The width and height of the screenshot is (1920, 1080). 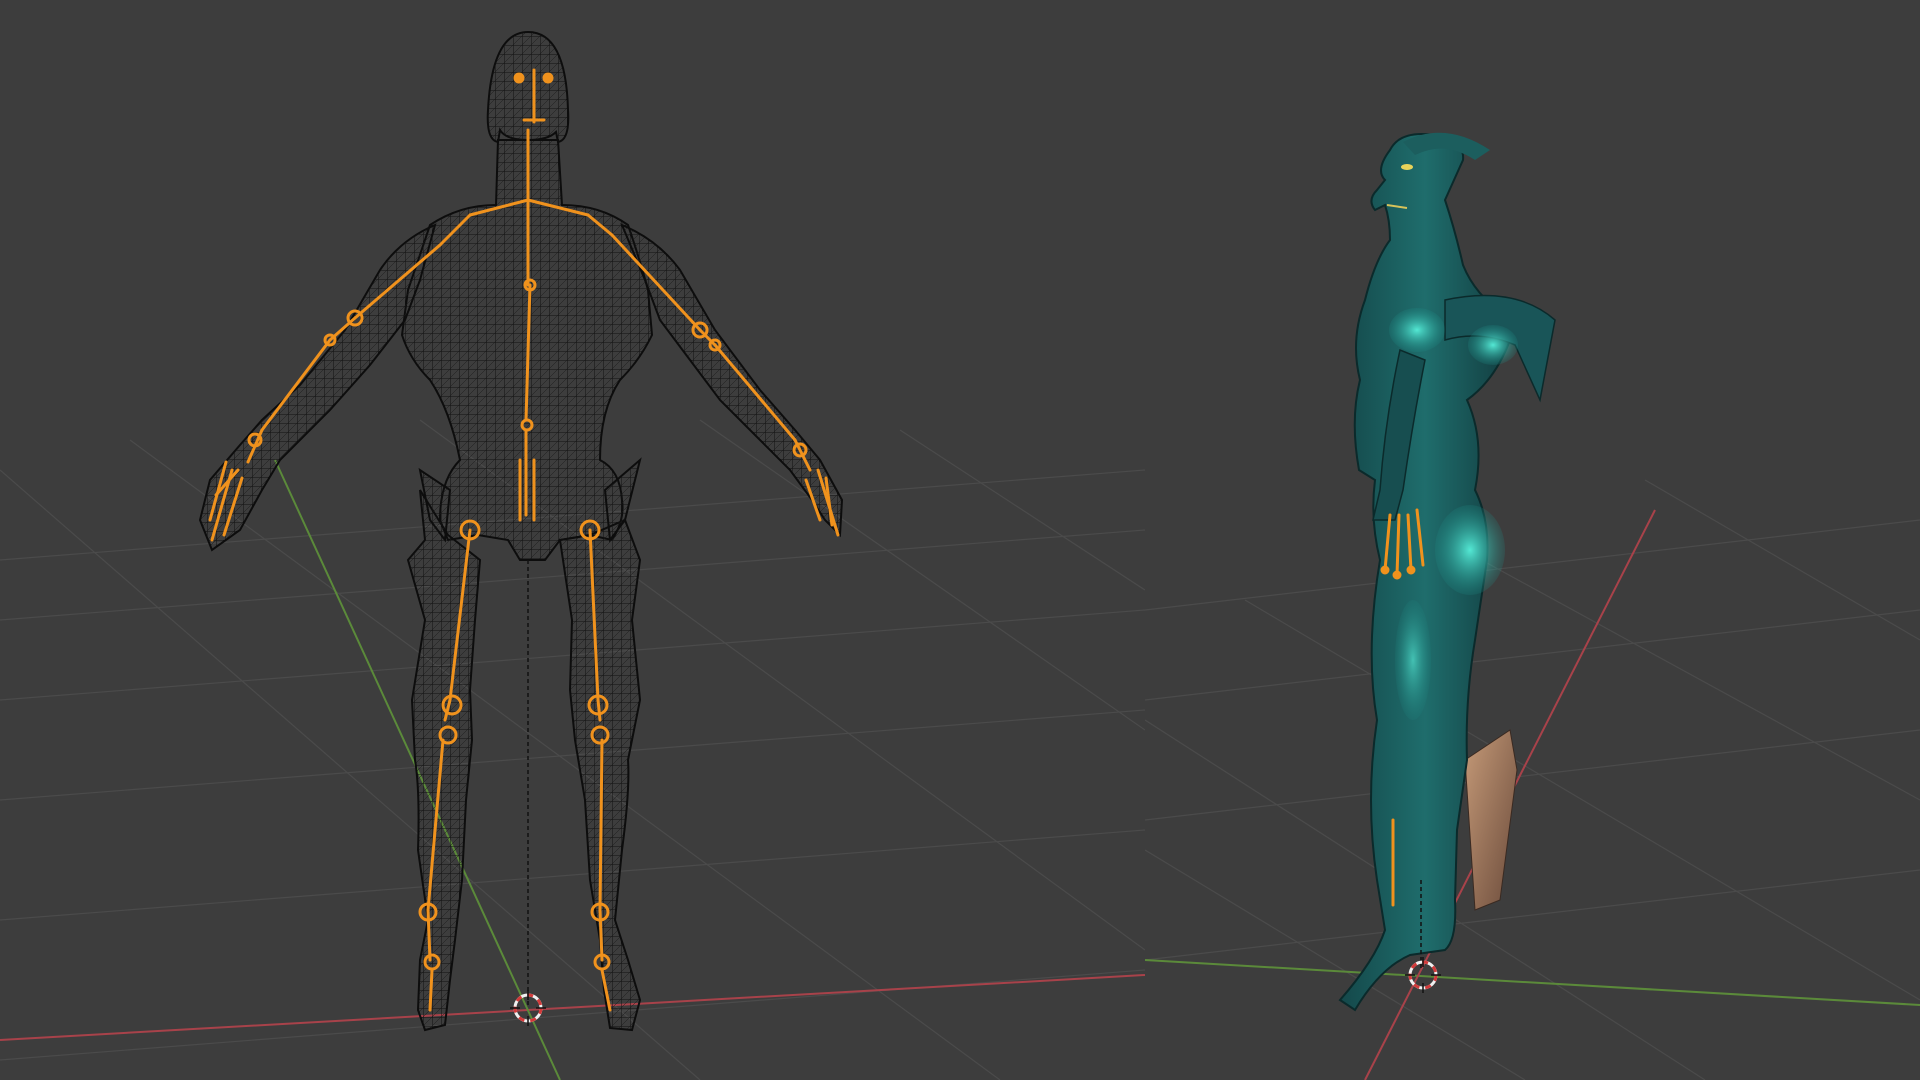 What do you see at coordinates (1532, 982) in the screenshot?
I see `y-axis-line` at bounding box center [1532, 982].